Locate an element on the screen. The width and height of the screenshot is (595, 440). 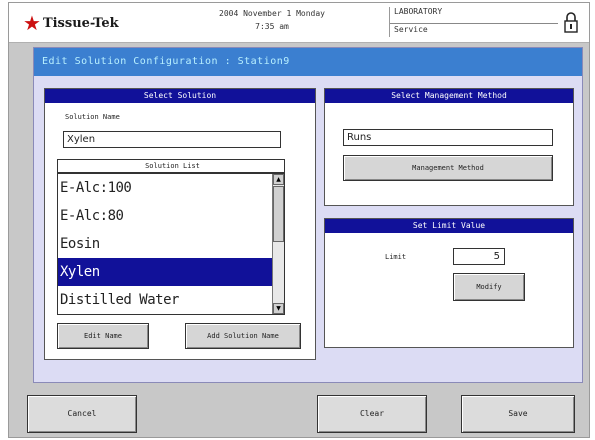
solution-list-header: Solution List is located at coordinates (171, 166).